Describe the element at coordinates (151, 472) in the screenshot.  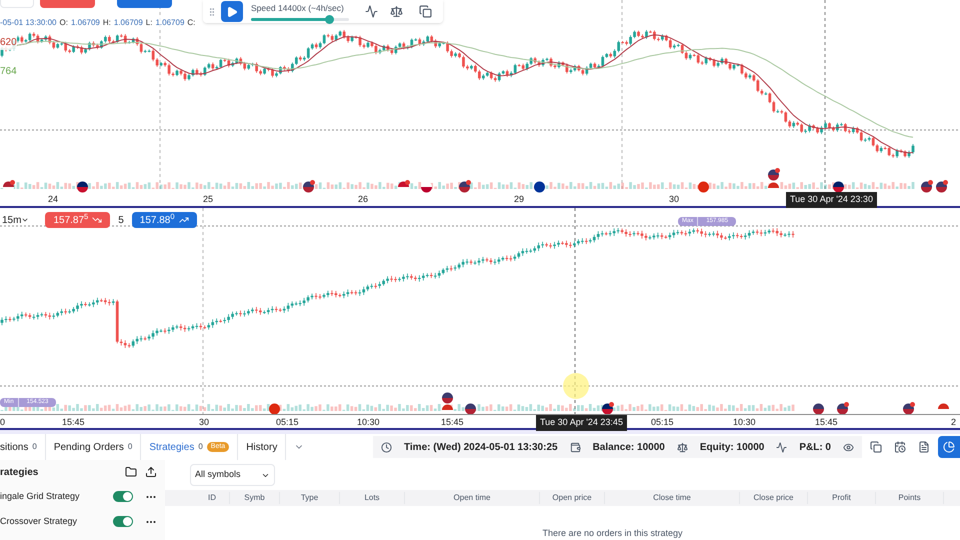
I see `upload-icon` at that location.